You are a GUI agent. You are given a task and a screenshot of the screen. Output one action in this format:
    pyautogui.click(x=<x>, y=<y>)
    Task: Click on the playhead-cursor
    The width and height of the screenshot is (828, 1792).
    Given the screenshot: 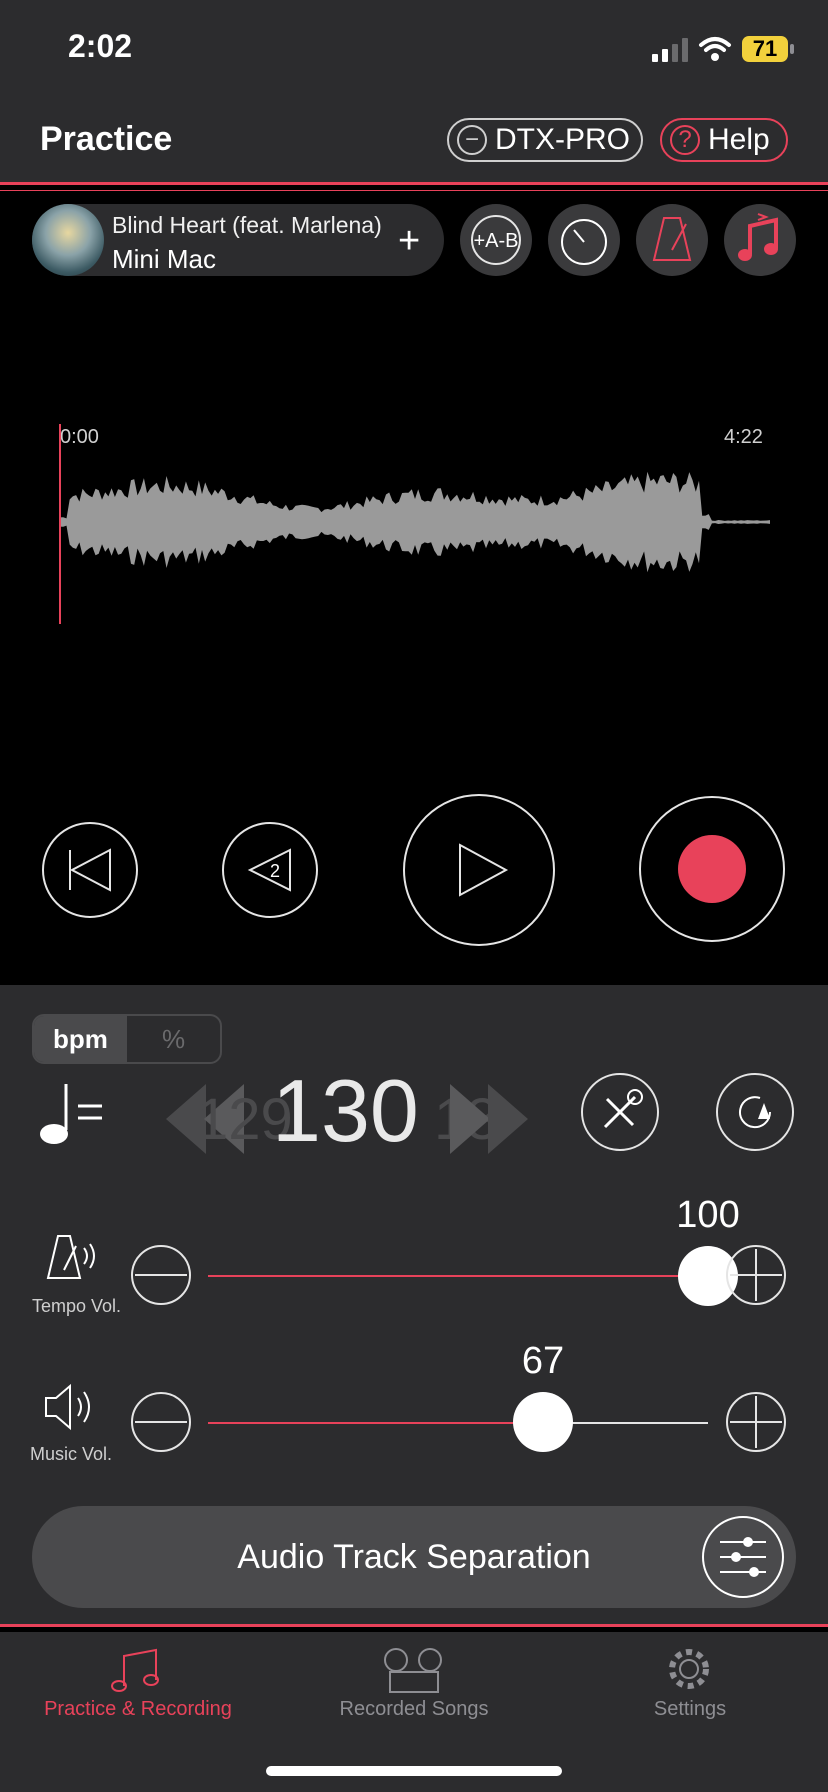 What is the action you would take?
    pyautogui.click(x=60, y=524)
    